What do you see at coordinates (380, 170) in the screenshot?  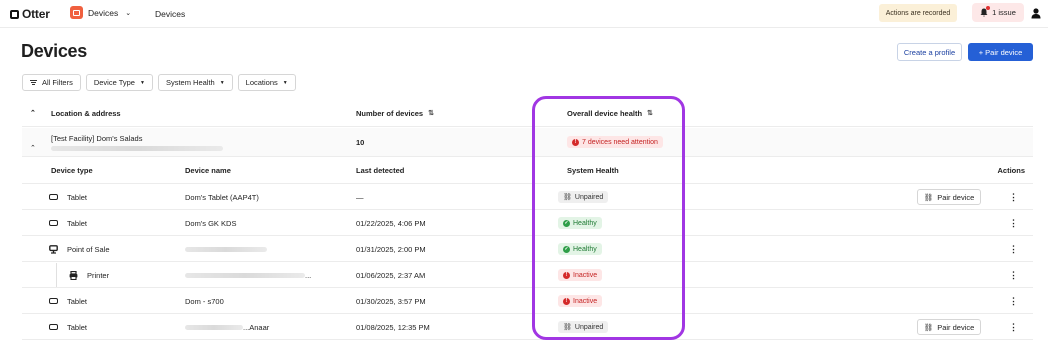 I see `column-header-last-detected: Last detected` at bounding box center [380, 170].